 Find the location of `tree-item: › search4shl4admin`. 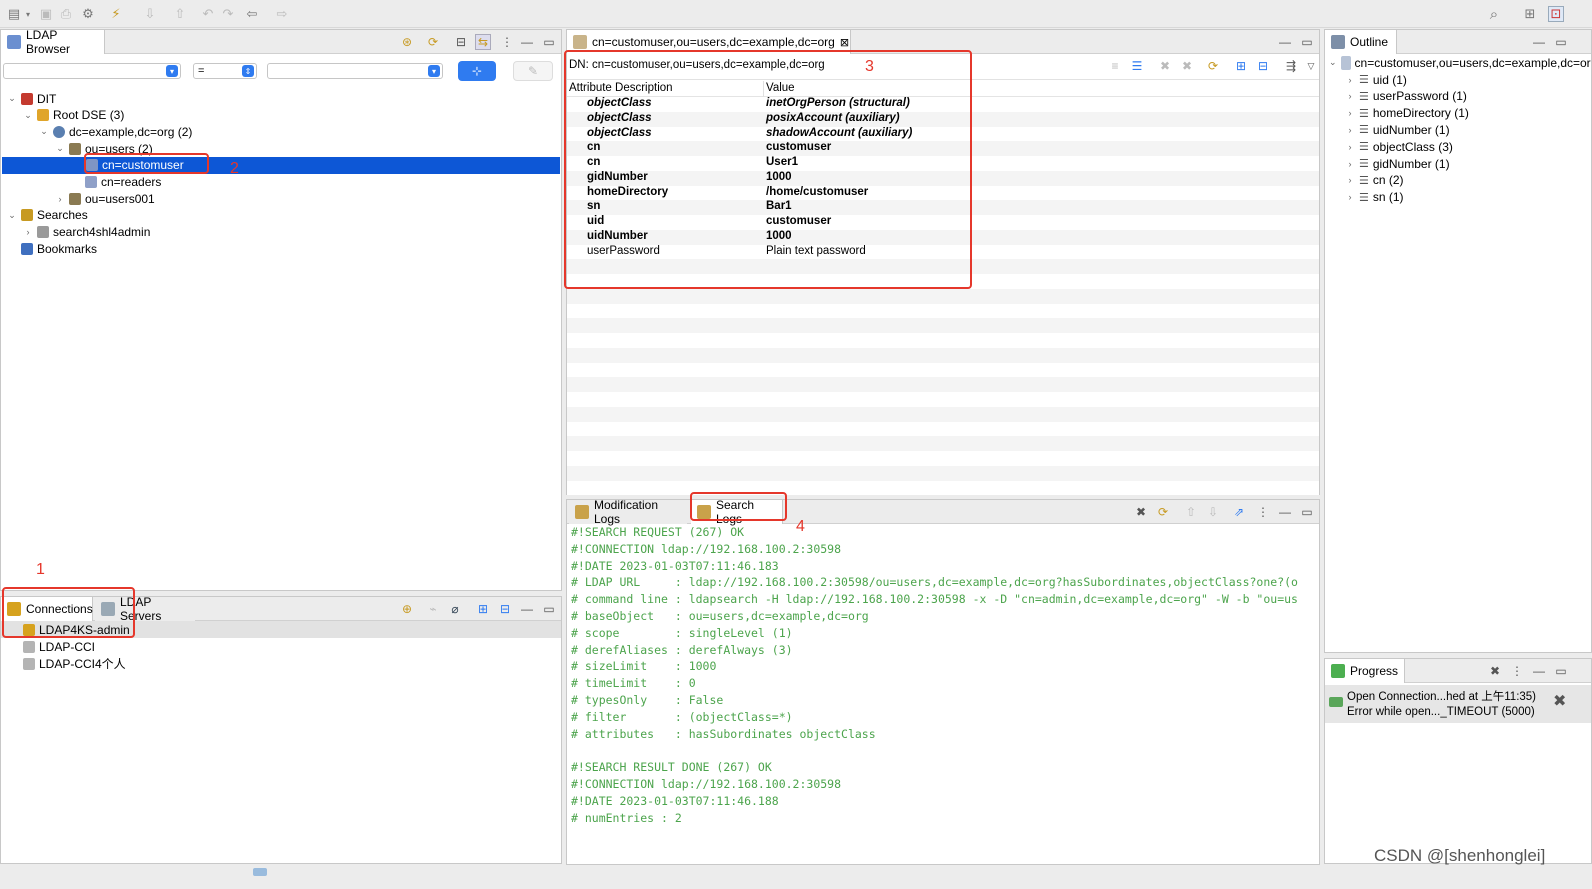

tree-item: › search4shl4admin is located at coordinates (87, 232).